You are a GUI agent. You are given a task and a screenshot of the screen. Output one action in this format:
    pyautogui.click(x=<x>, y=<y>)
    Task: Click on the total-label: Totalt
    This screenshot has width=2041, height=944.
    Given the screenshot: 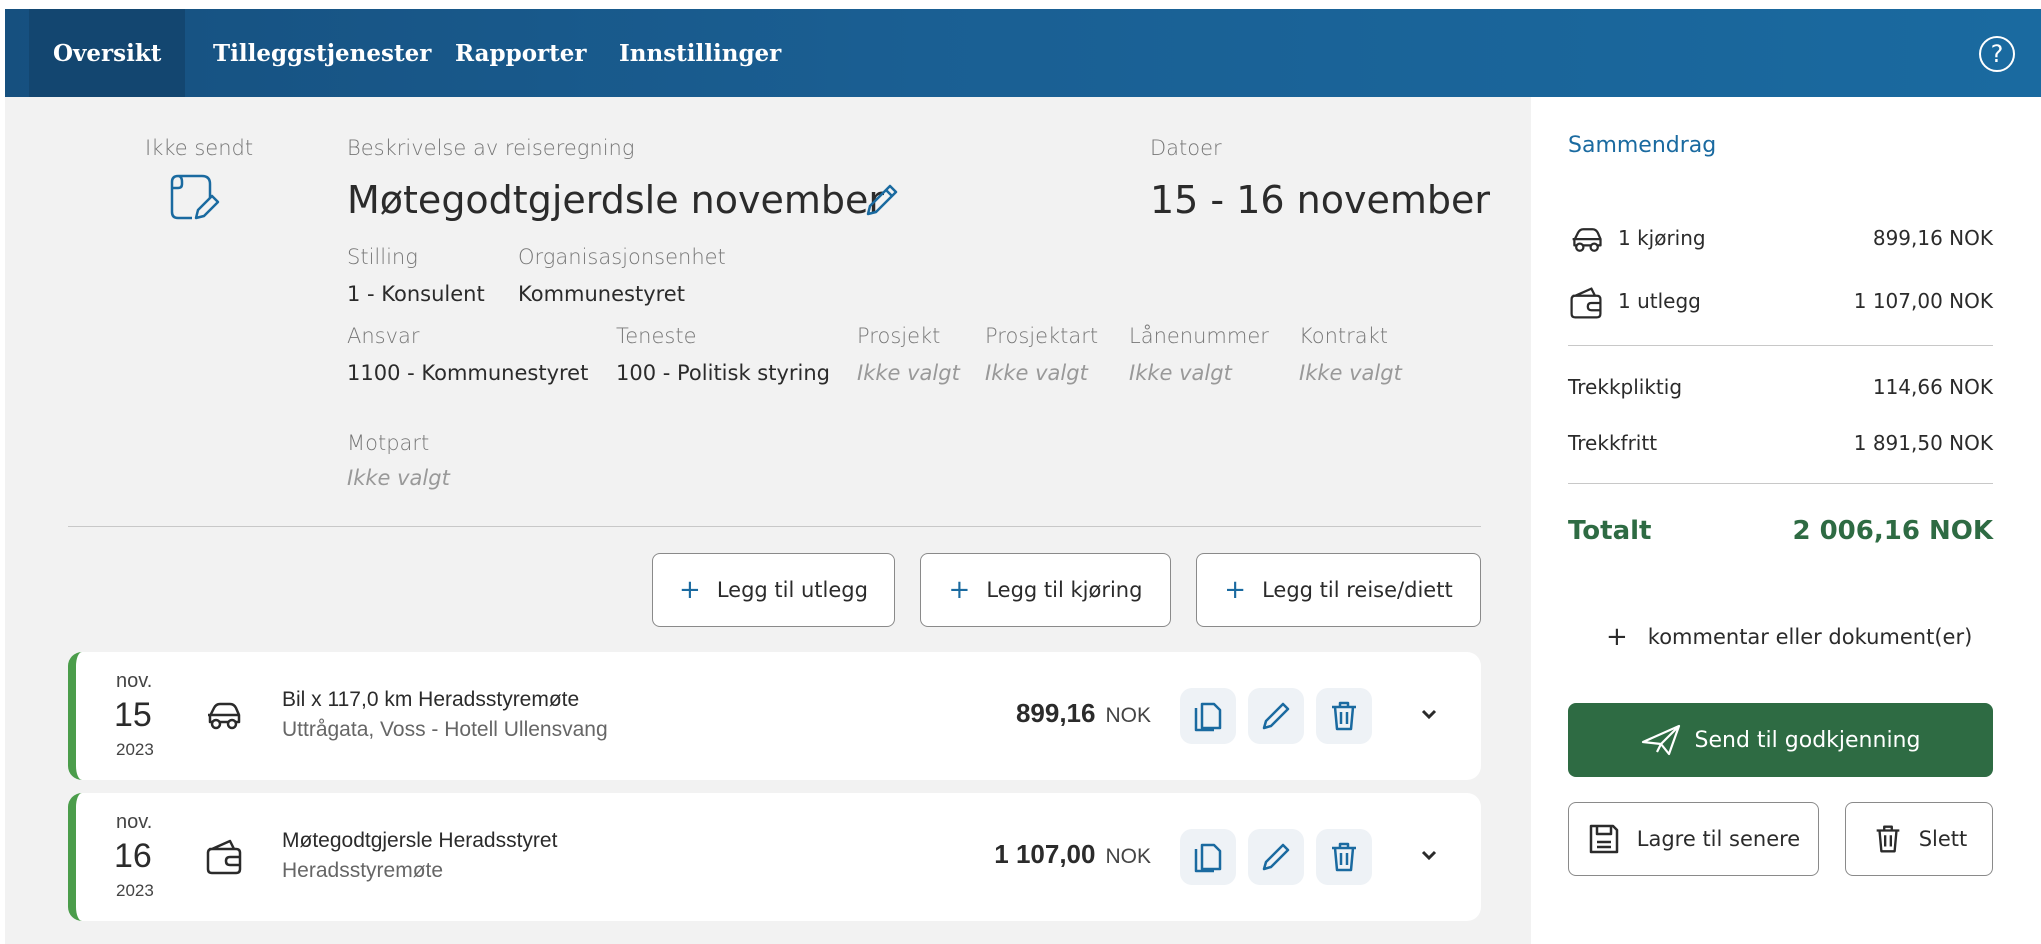 What is the action you would take?
    pyautogui.click(x=1610, y=531)
    